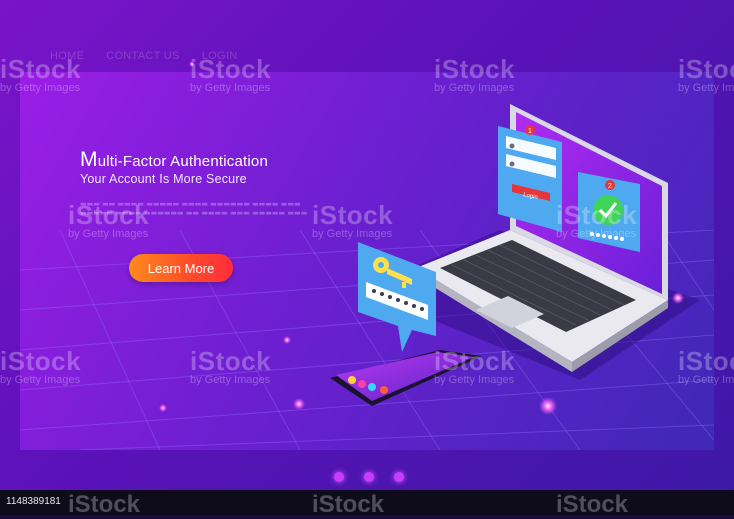  Describe the element at coordinates (530, 131) in the screenshot. I see `step-badge-1-label: 1` at that location.